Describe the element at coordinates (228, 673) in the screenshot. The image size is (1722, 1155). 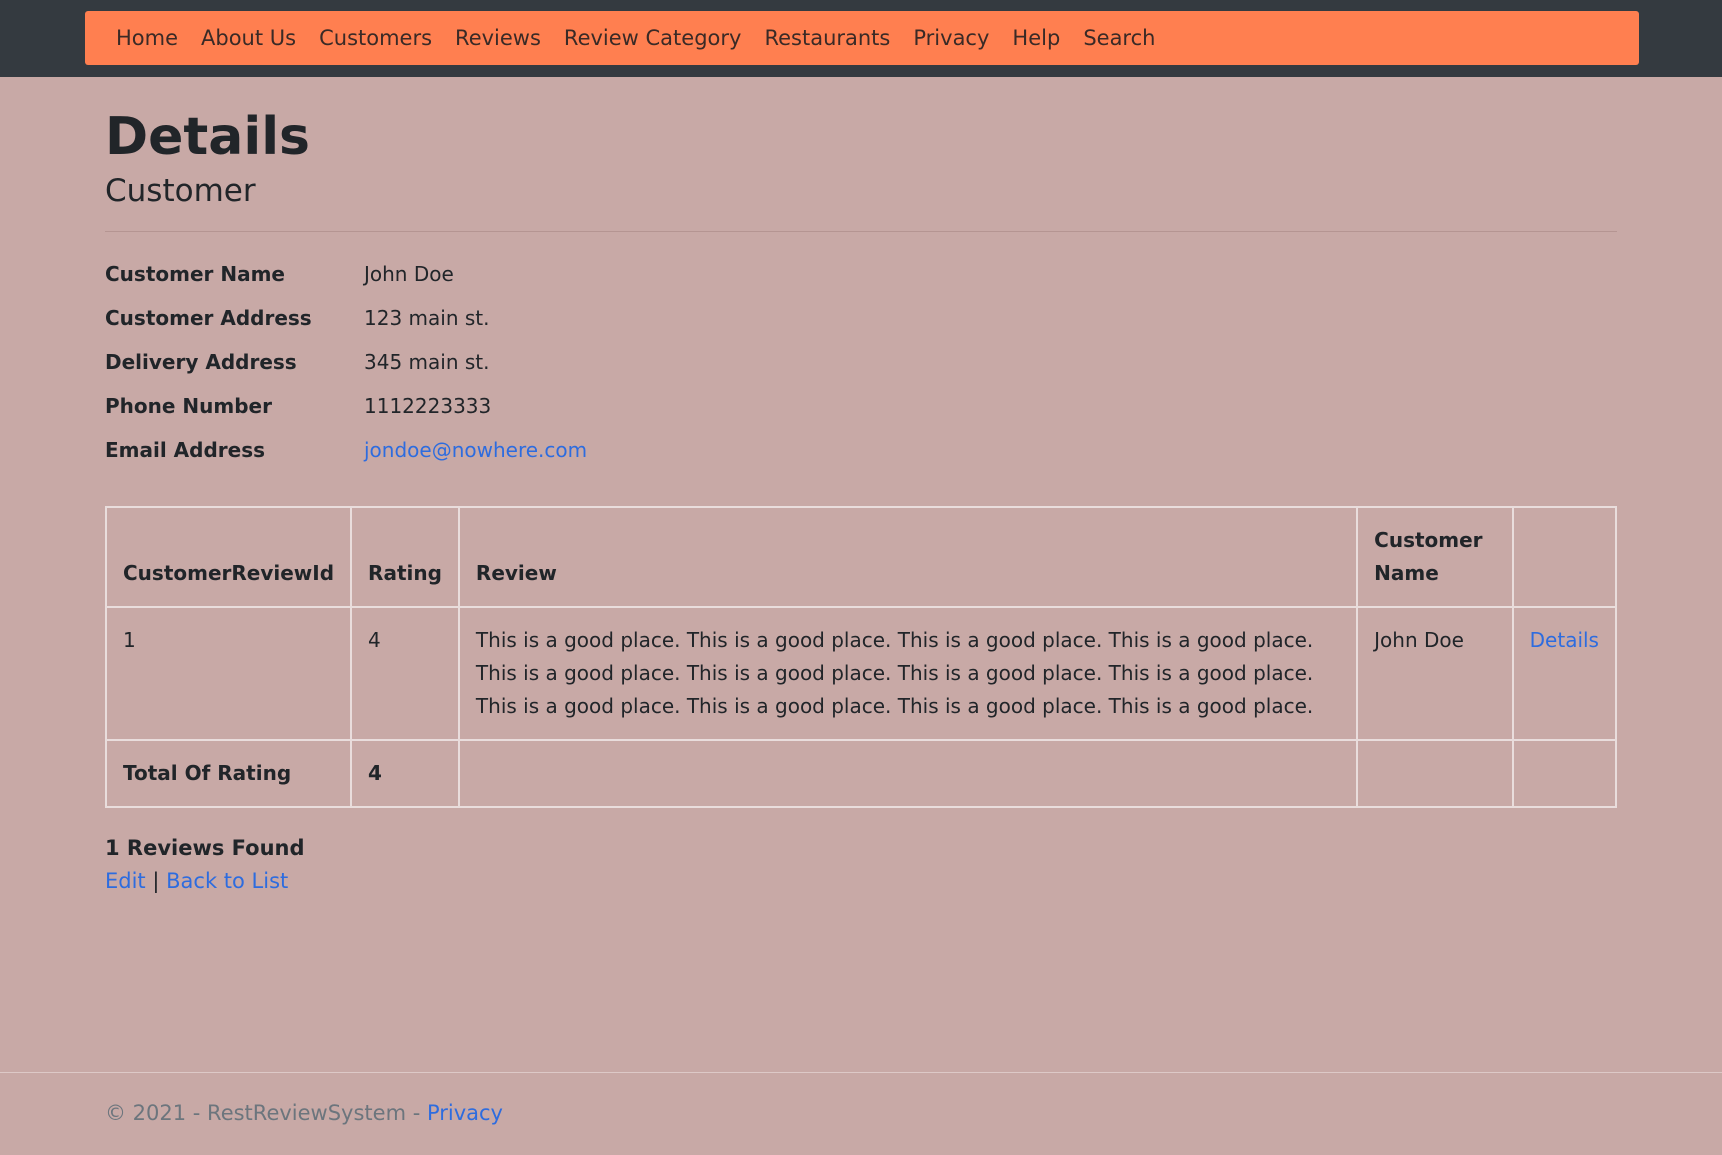
I see `review-id-cell: 1` at that location.